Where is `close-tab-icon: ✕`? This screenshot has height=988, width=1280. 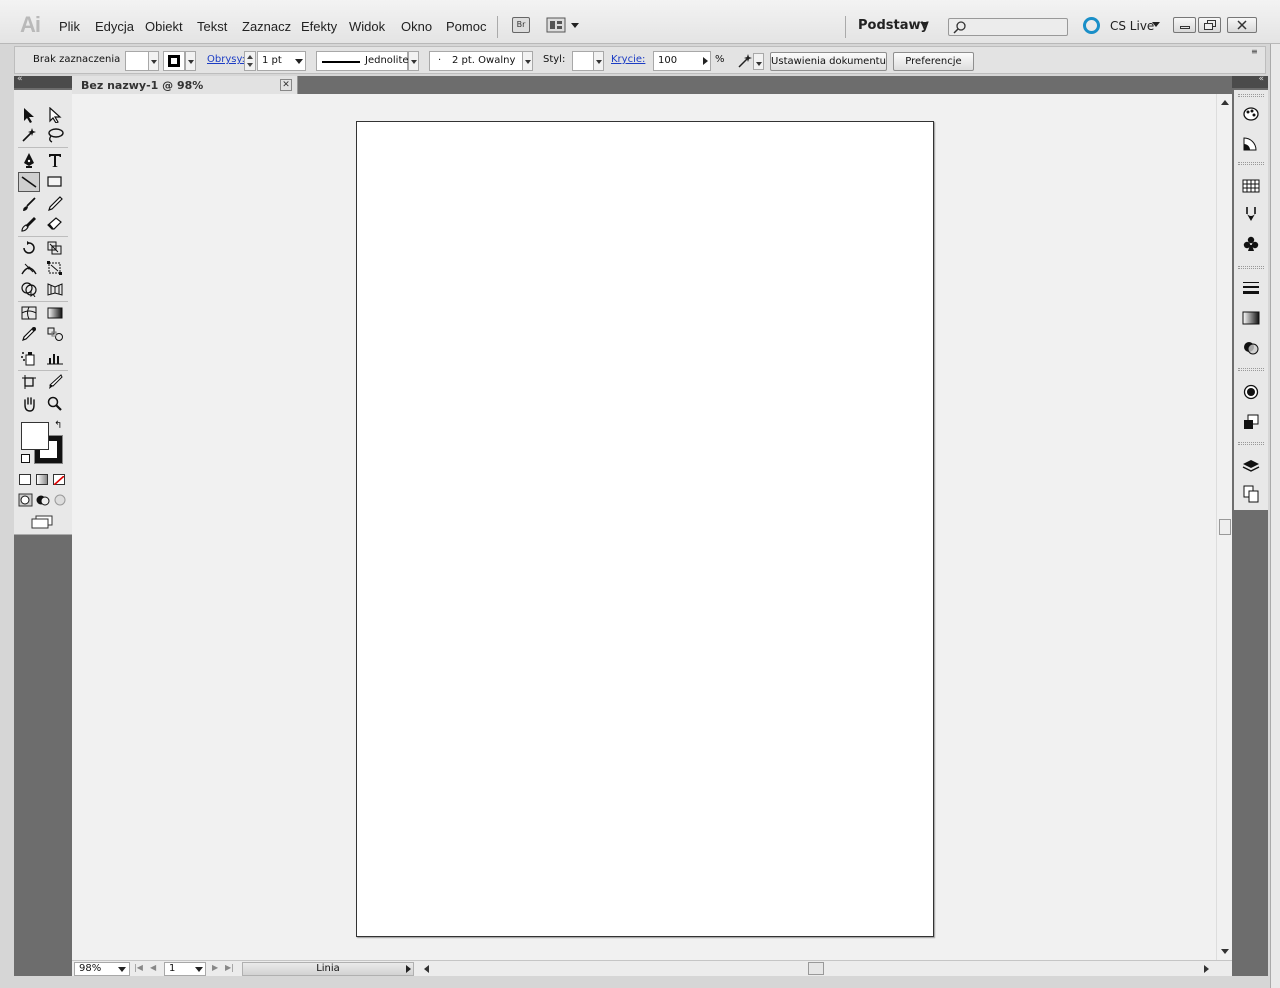
close-tab-icon: ✕ is located at coordinates (286, 85).